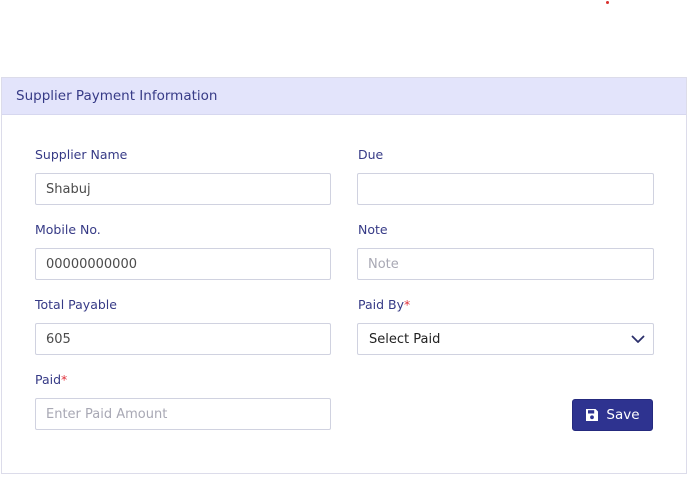  I want to click on note-label: Note, so click(373, 229).